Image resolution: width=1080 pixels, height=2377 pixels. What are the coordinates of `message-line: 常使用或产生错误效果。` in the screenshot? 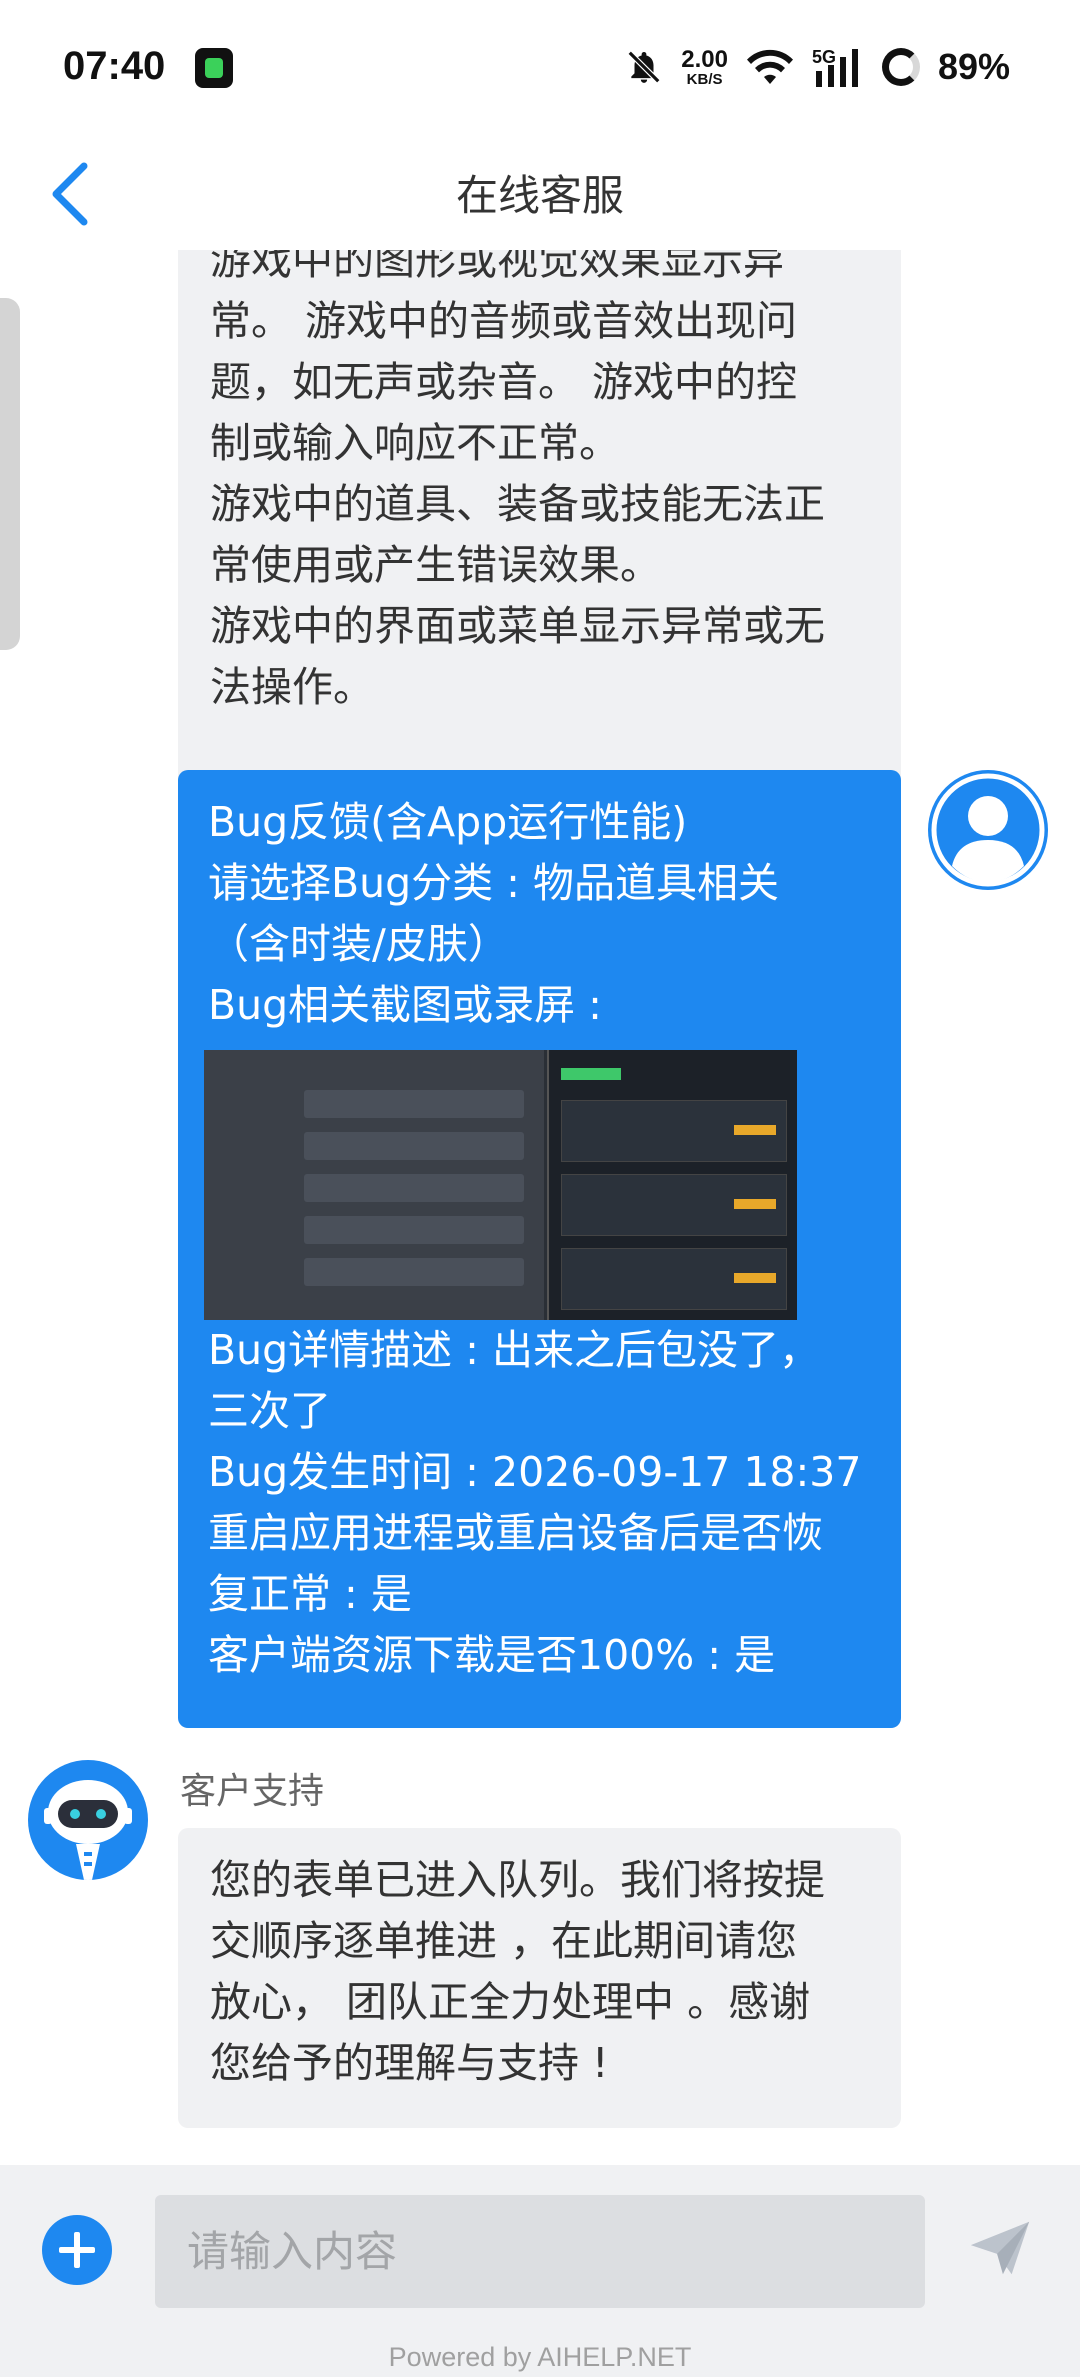 It's located at (435, 565).